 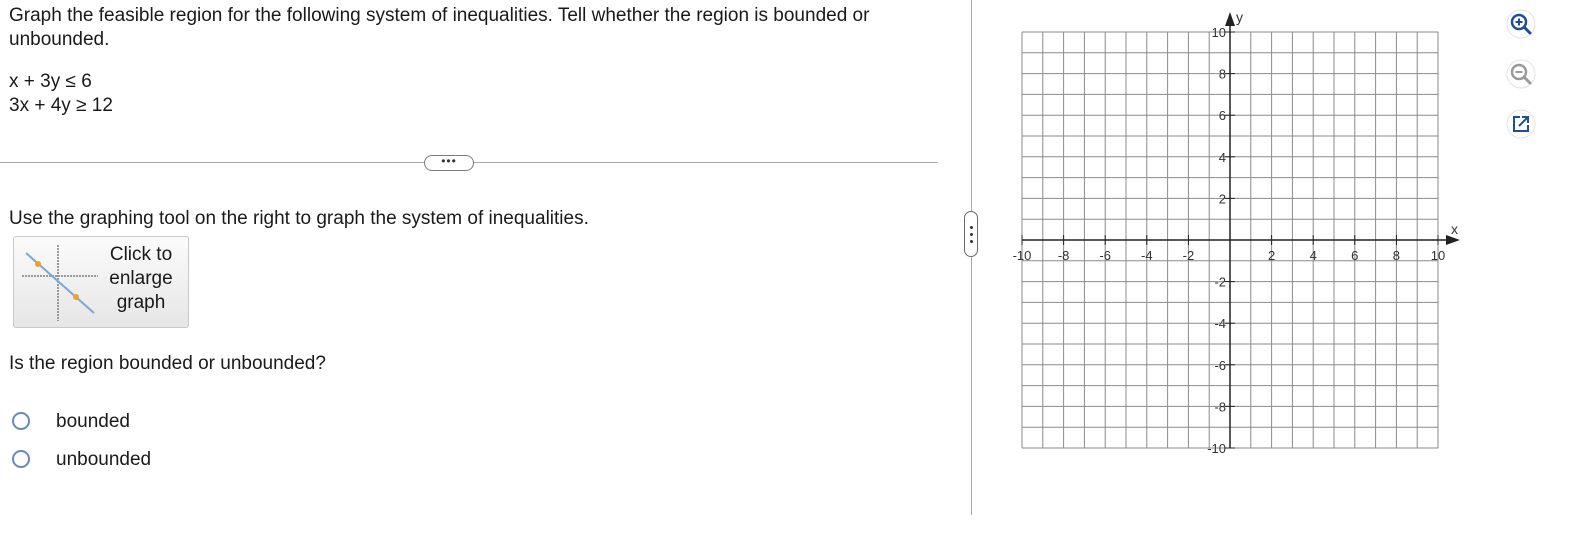 I want to click on y-tick-label: 4, so click(x=1222, y=157).